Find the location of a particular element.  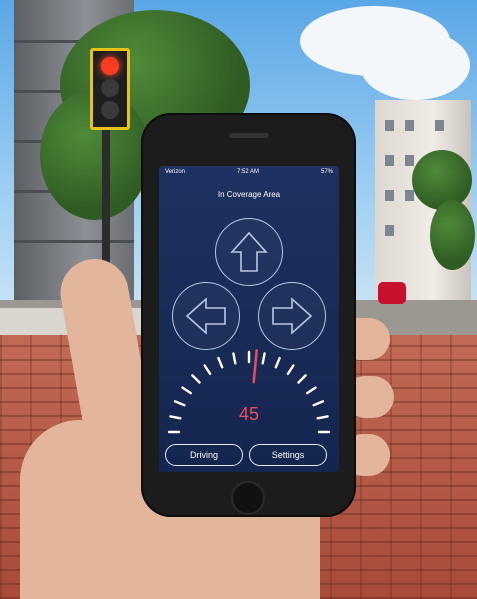

traffic-light is located at coordinates (110, 89).